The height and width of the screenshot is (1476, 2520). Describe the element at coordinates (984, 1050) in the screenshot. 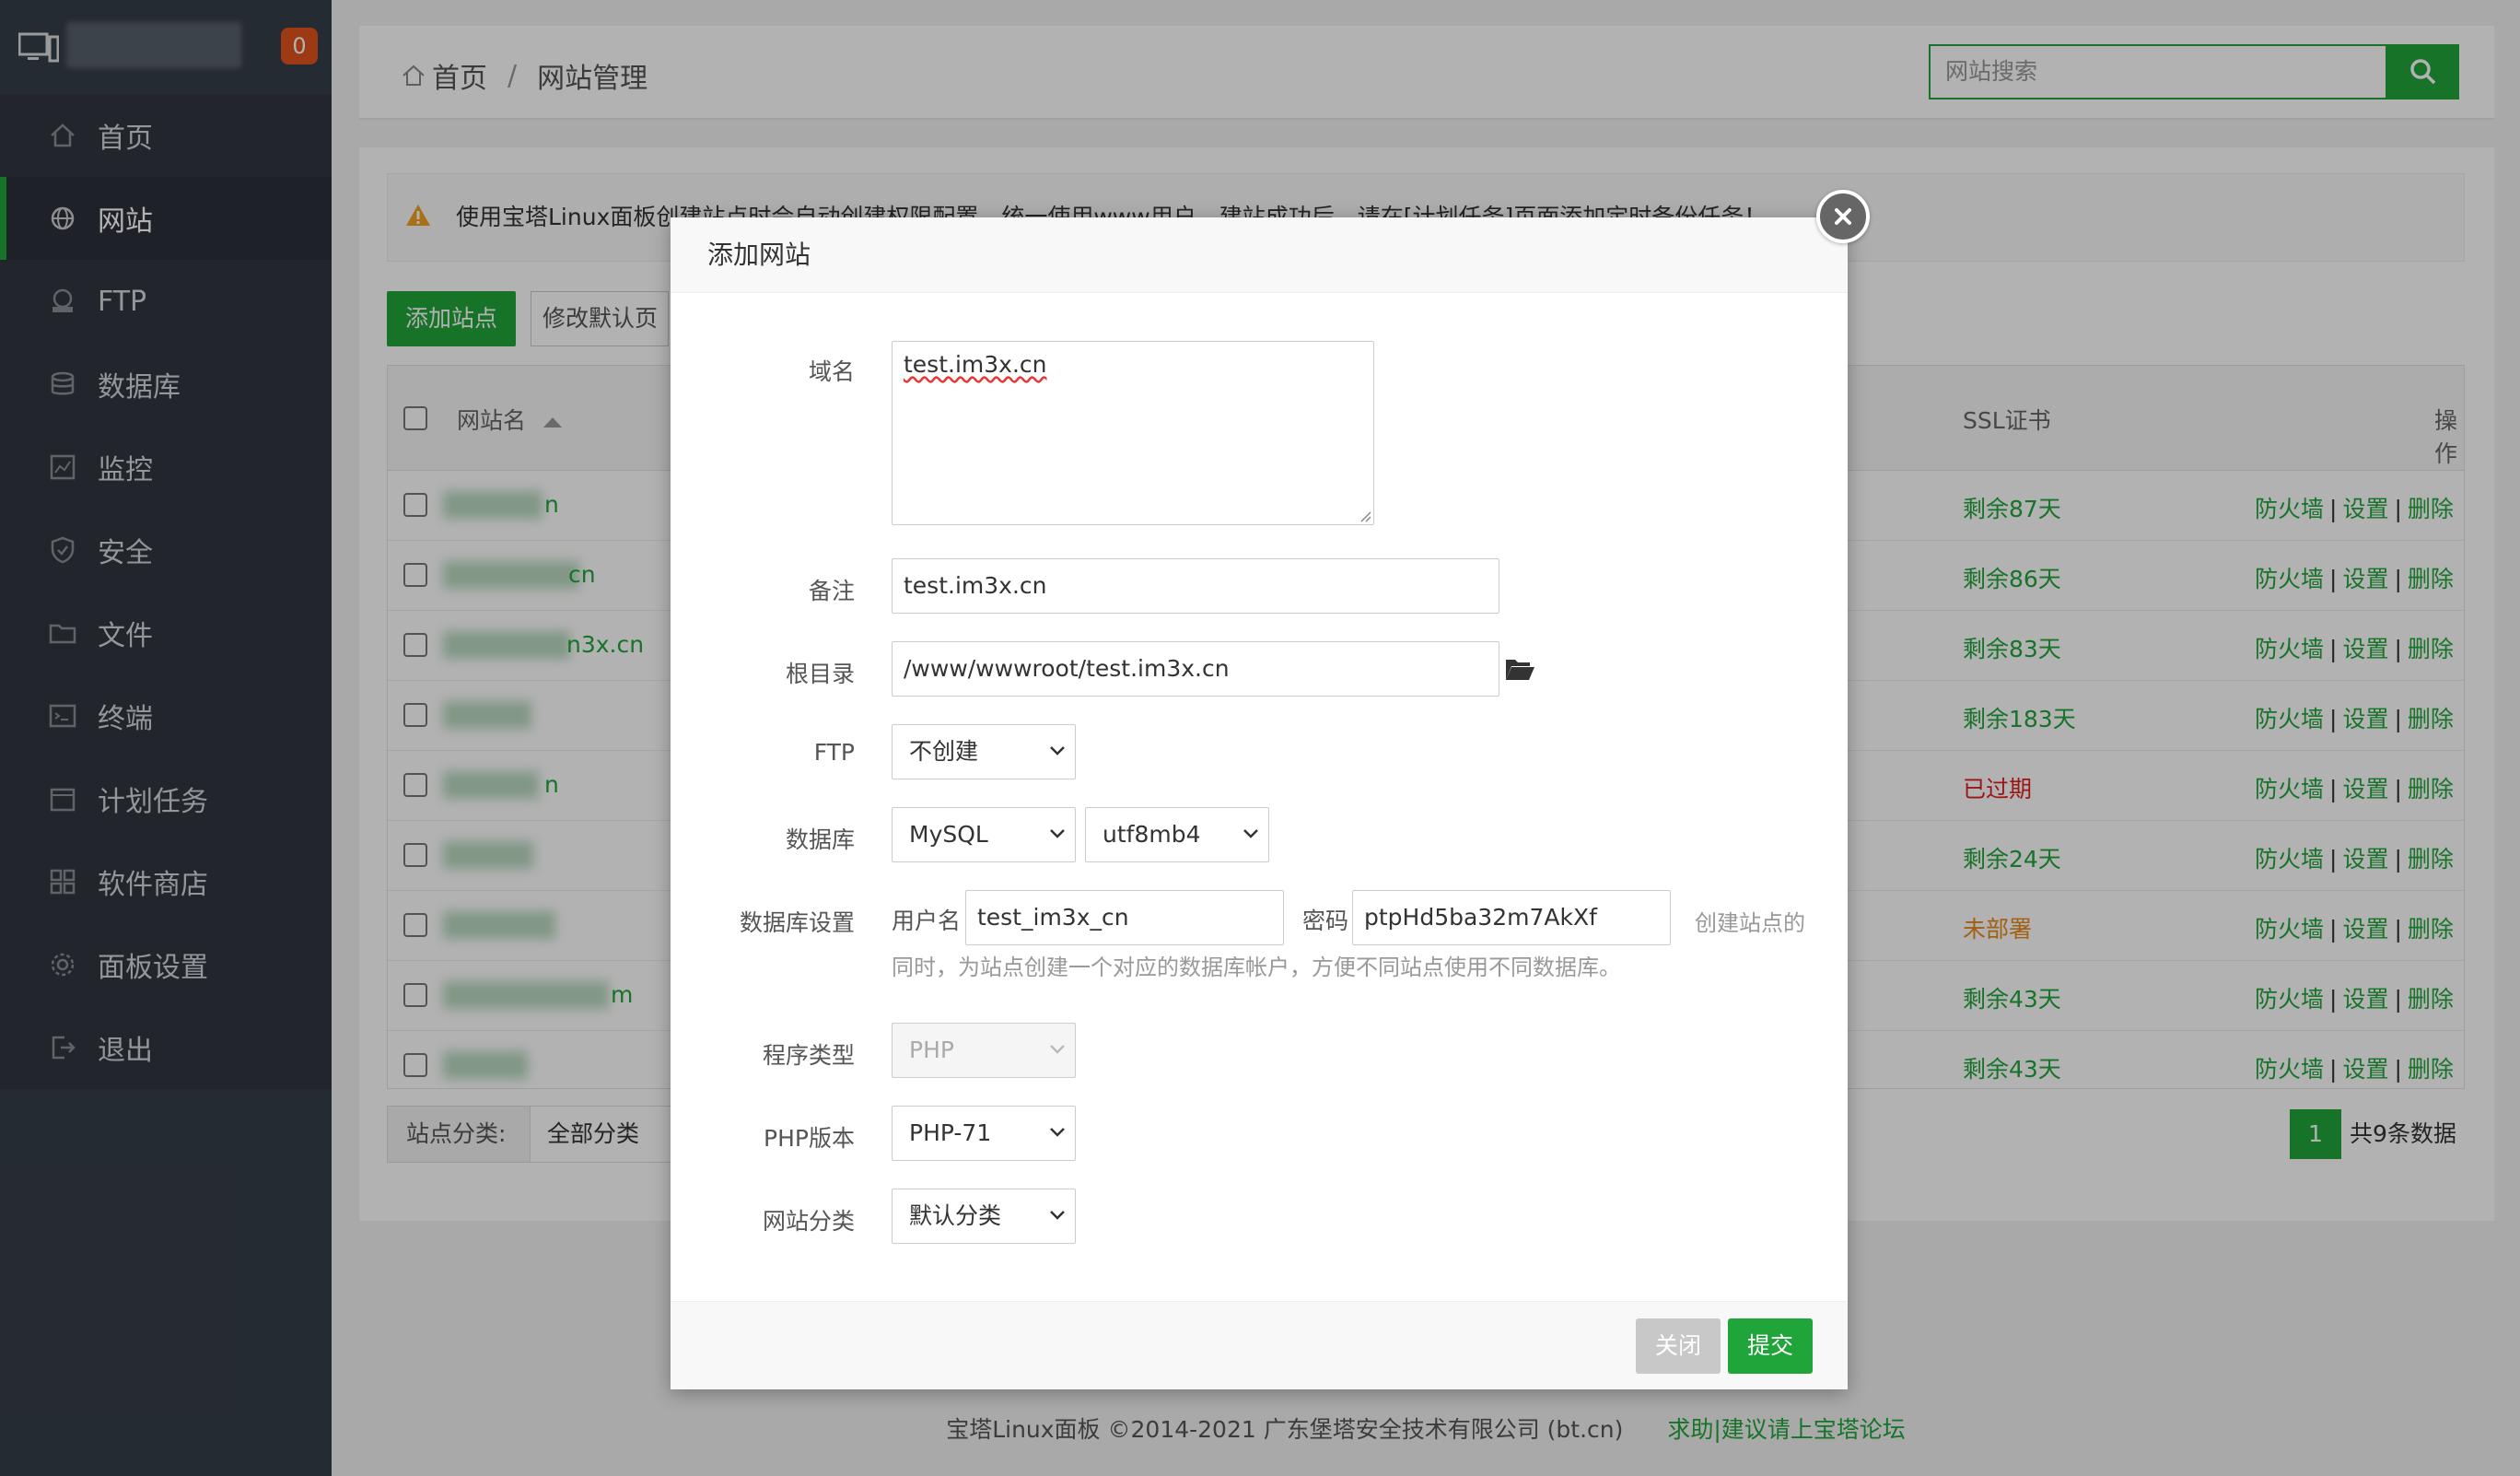

I see `program-type-select: PHP` at that location.